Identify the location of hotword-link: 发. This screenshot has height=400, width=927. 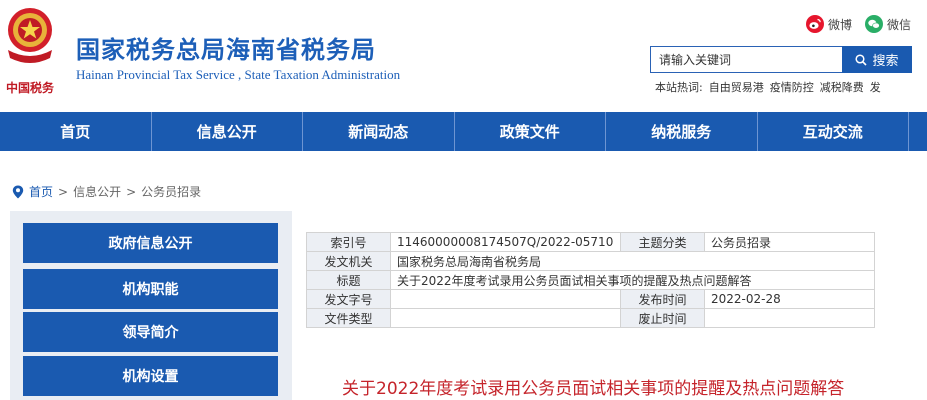
(875, 87).